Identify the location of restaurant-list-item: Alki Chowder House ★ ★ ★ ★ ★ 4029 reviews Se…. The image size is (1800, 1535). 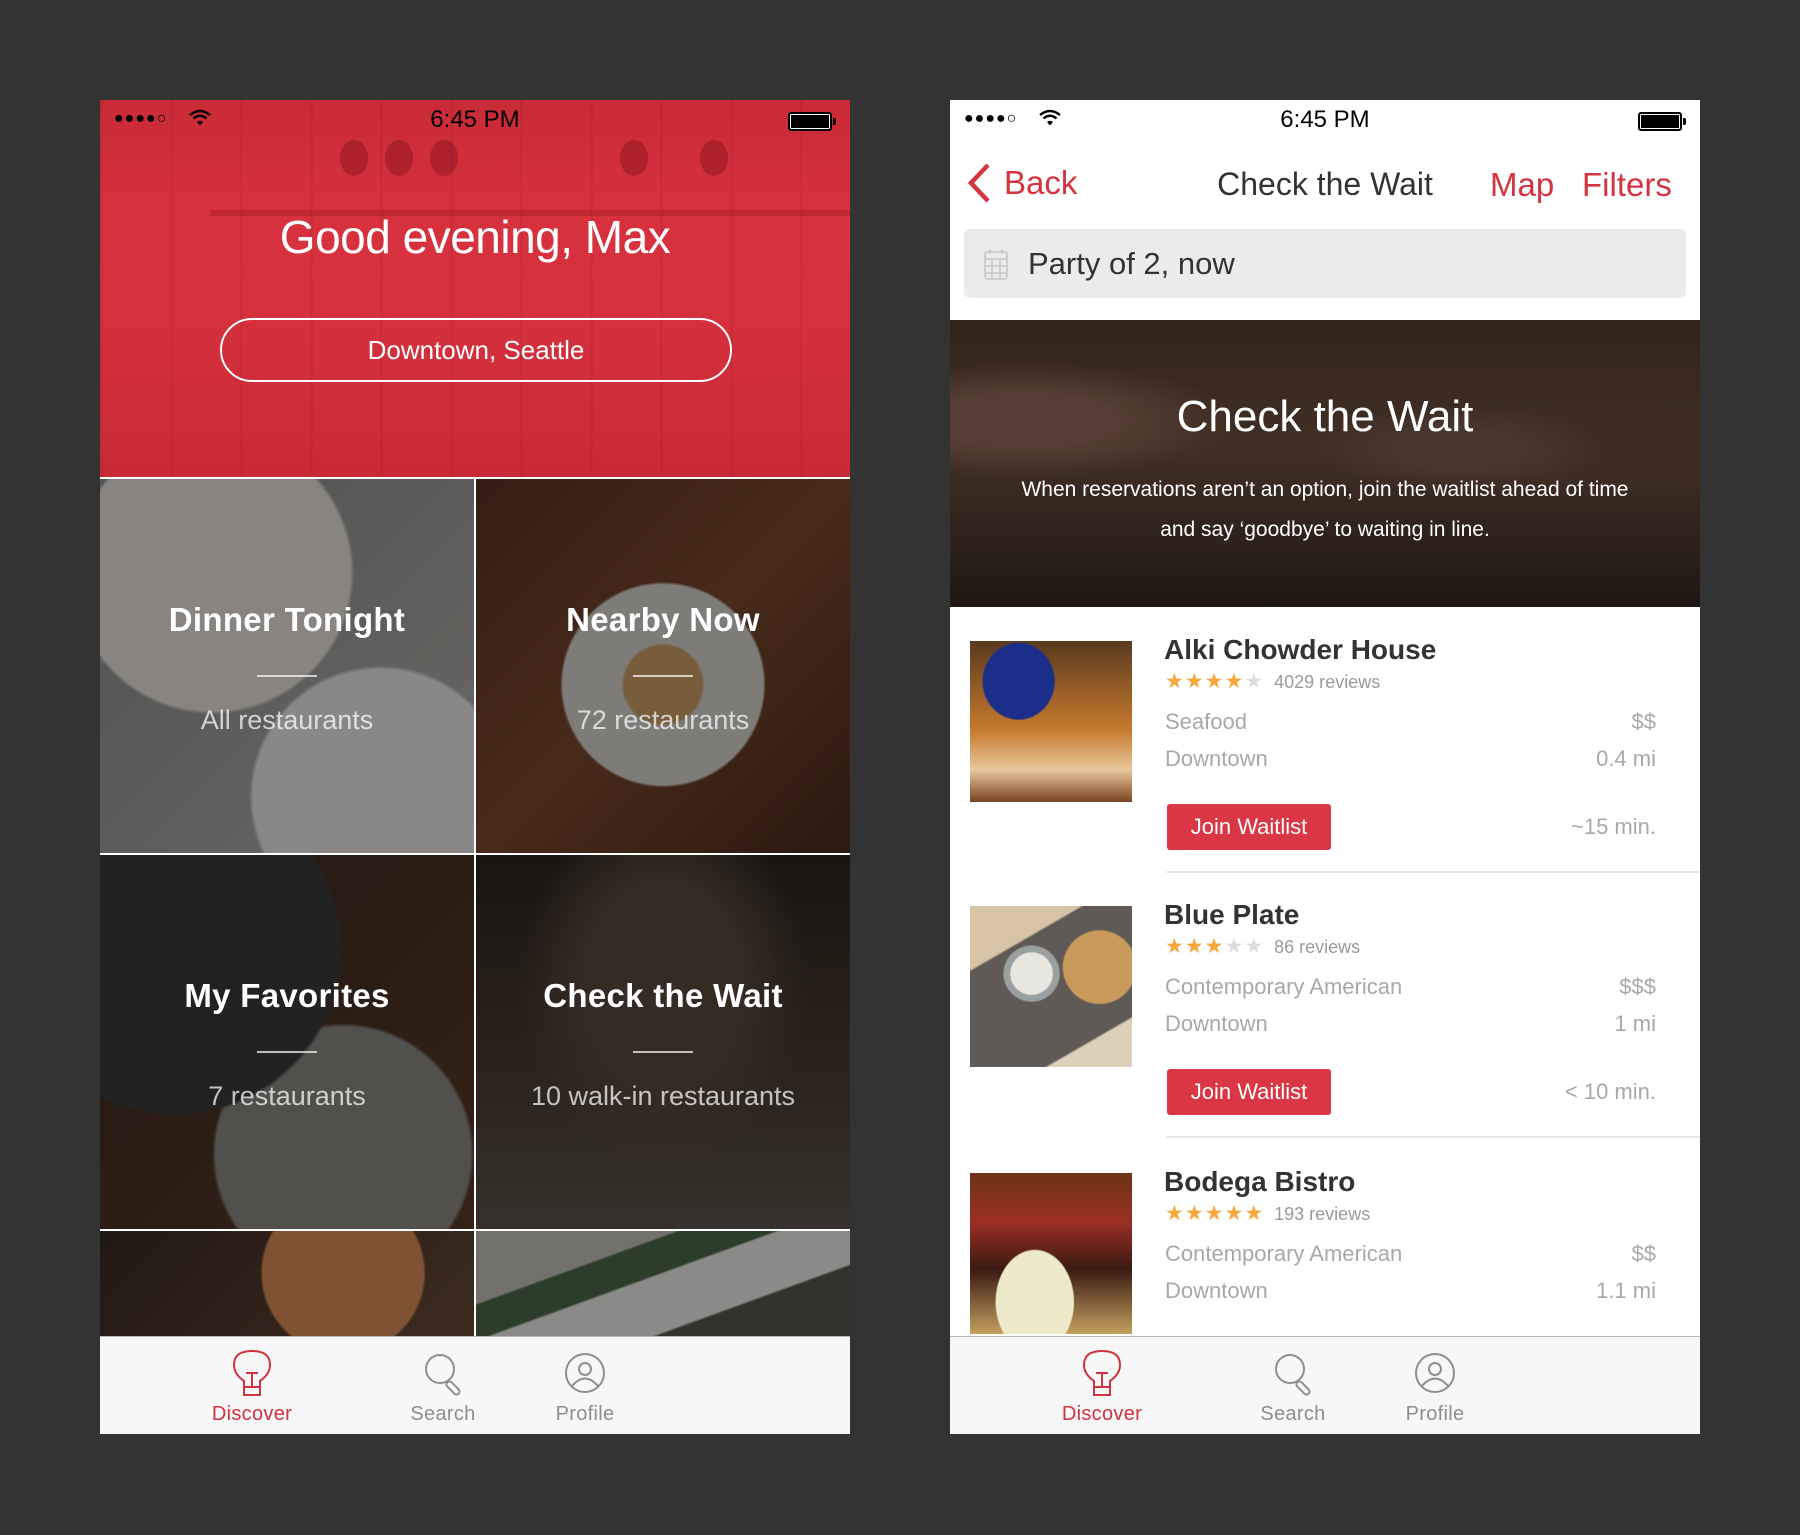
(1325, 740).